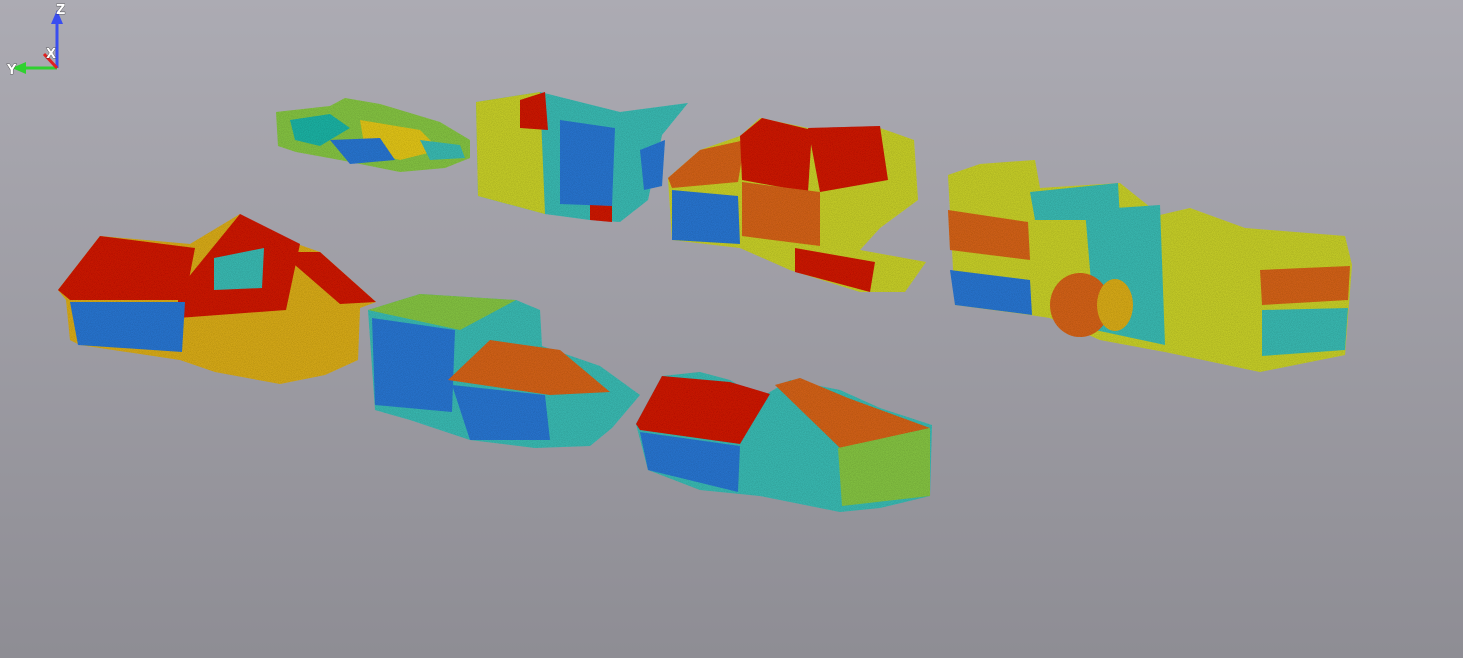  What do you see at coordinates (51, 54) in the screenshot?
I see `x-axis-label: X` at bounding box center [51, 54].